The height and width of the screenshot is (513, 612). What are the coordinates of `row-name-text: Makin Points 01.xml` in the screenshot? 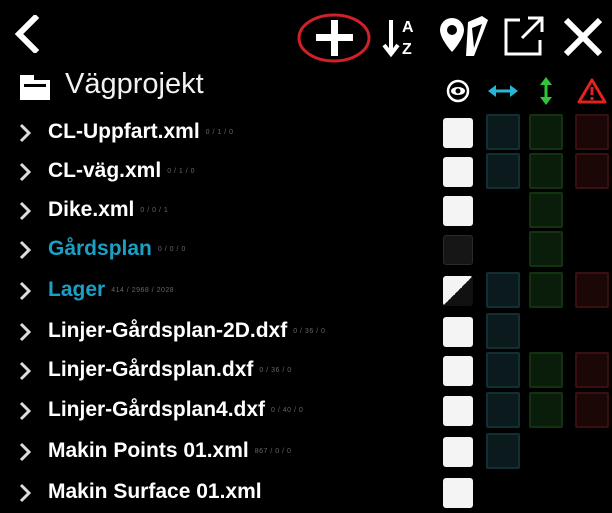 It's located at (148, 450).